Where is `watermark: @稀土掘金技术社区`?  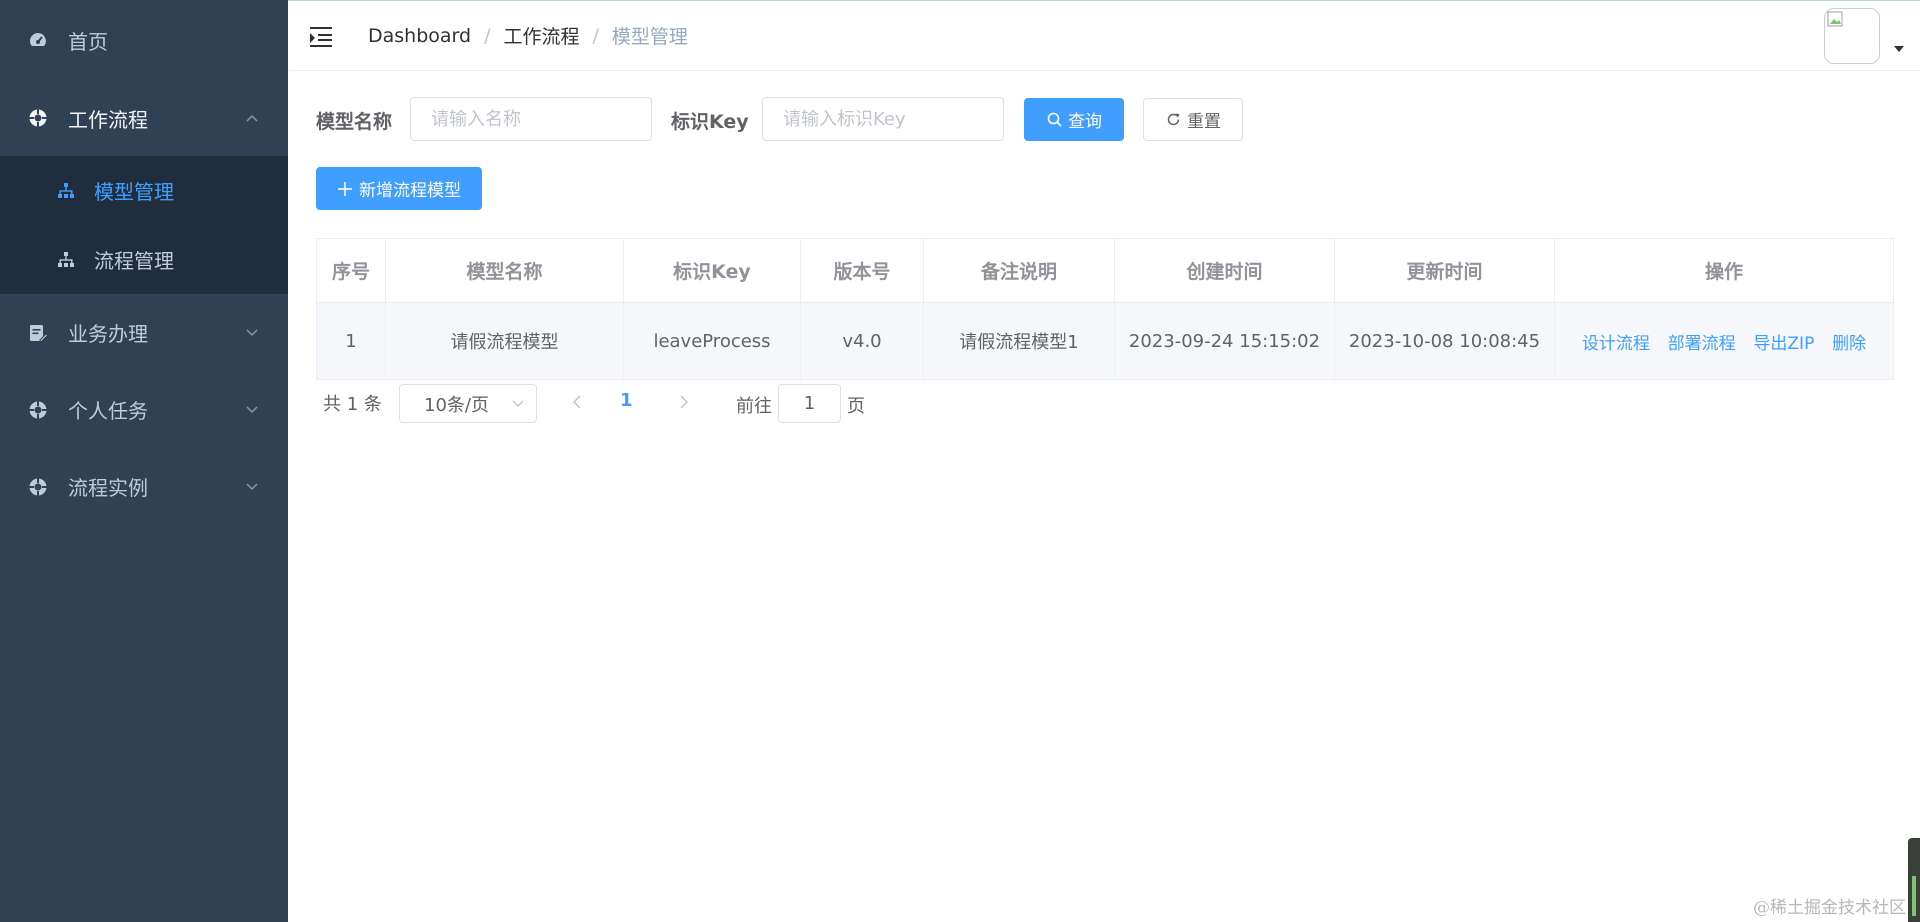 watermark: @稀土掘金技术社区 is located at coordinates (1829, 908).